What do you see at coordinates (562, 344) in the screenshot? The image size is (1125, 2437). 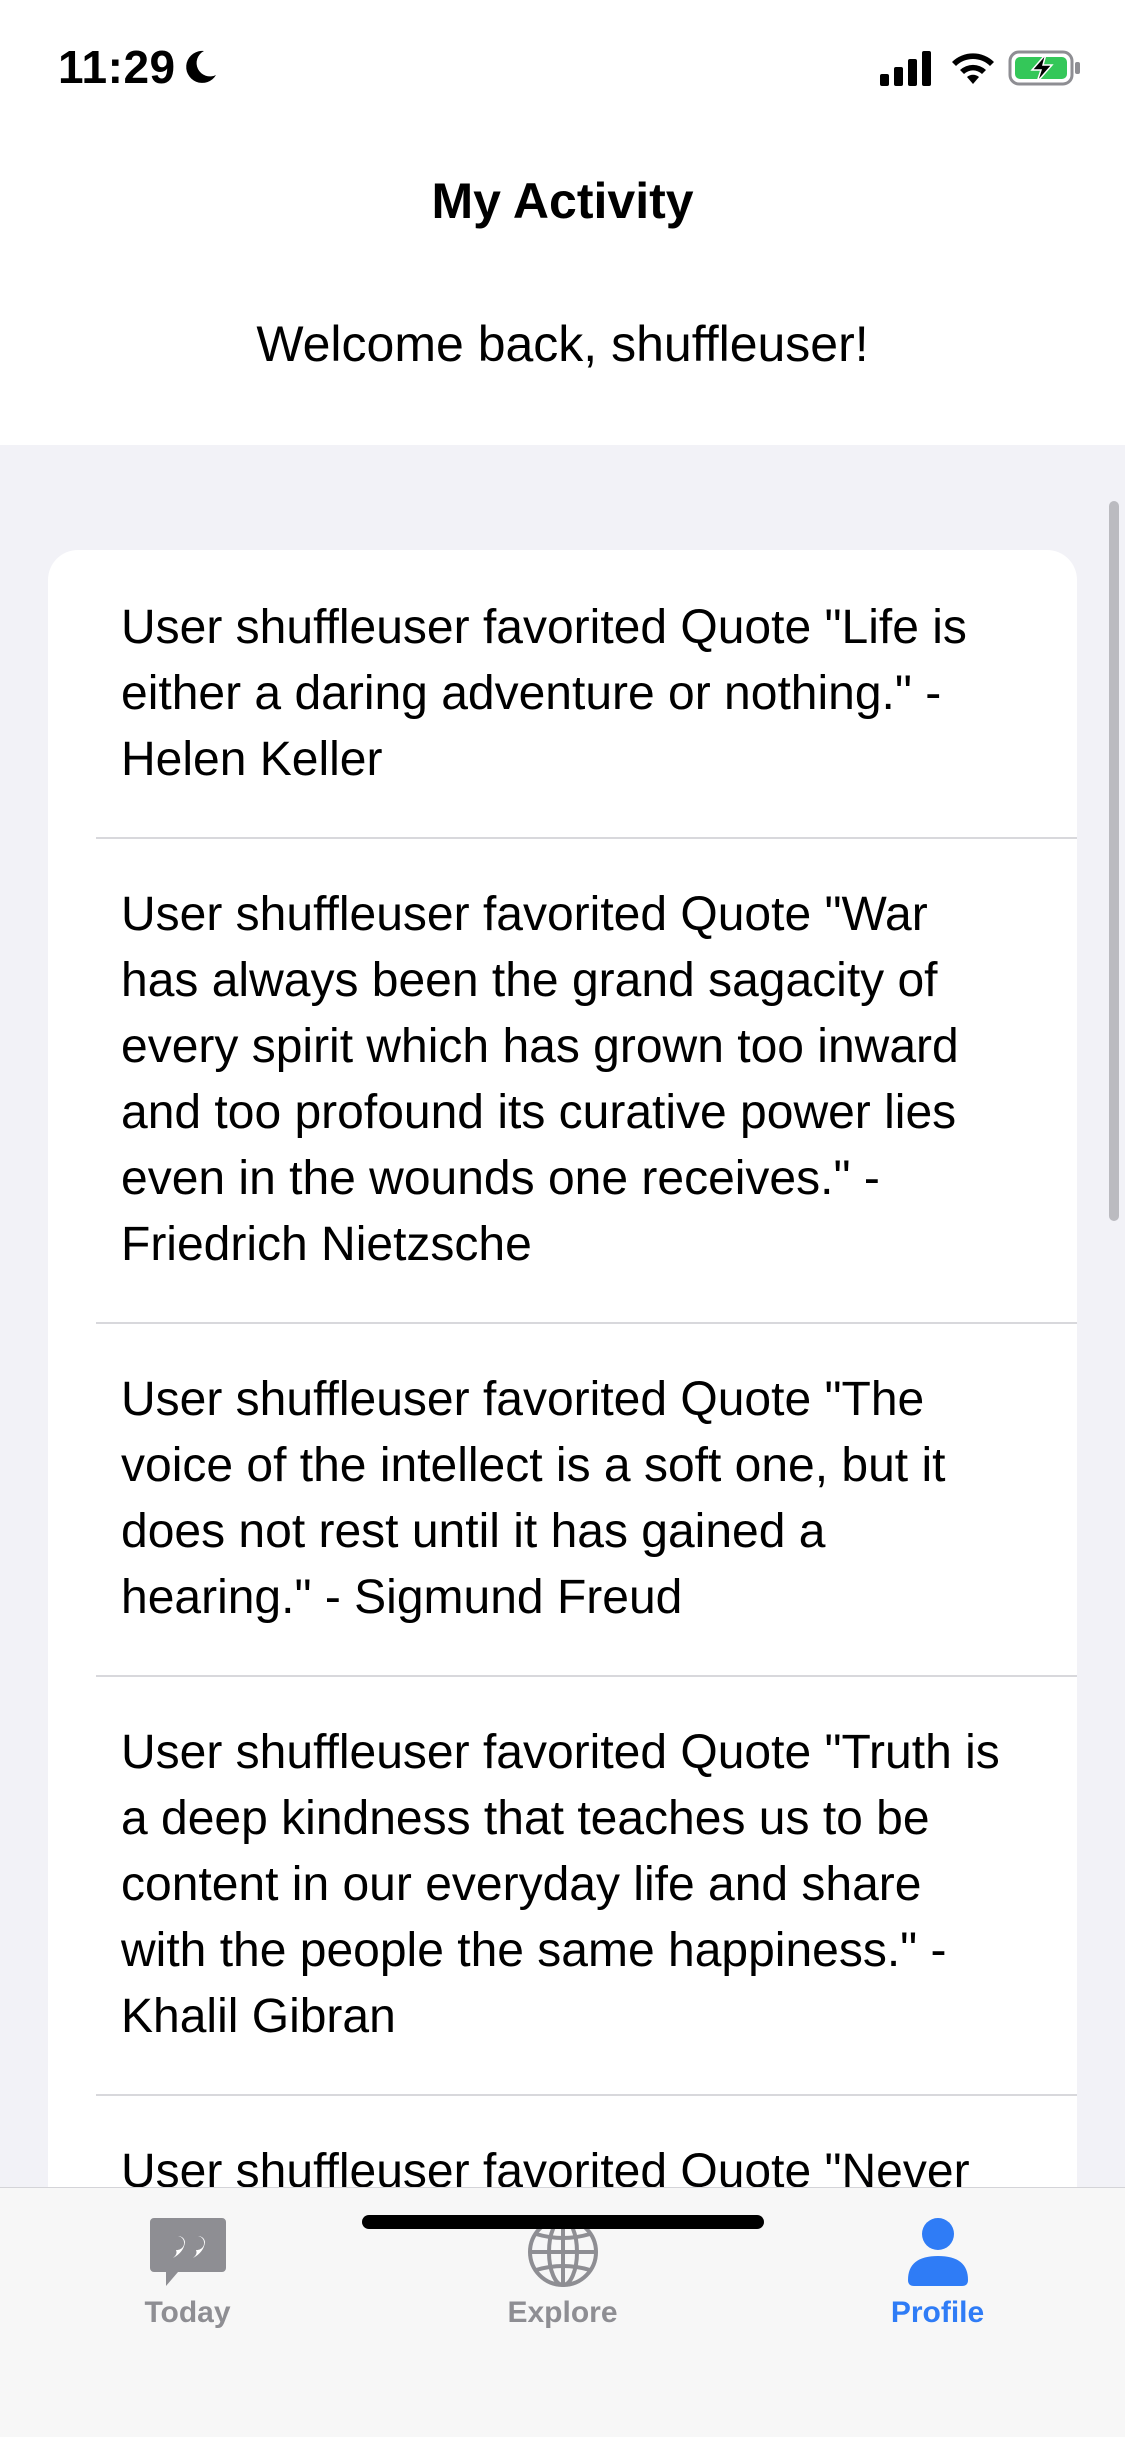 I see `welcome-message: Welcome back, shuffleuser!` at bounding box center [562, 344].